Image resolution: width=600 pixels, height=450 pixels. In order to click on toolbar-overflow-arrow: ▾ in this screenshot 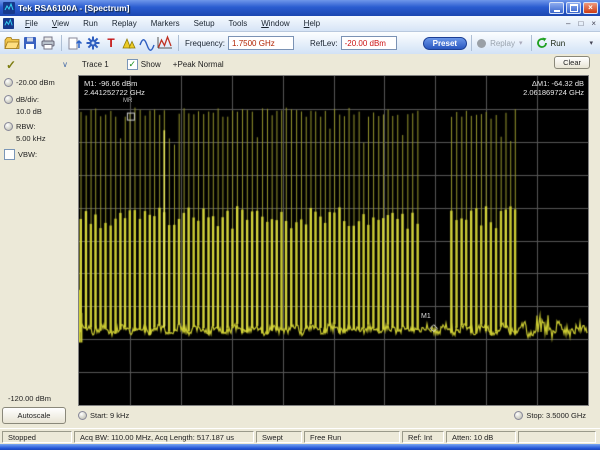, I will do `click(591, 43)`.